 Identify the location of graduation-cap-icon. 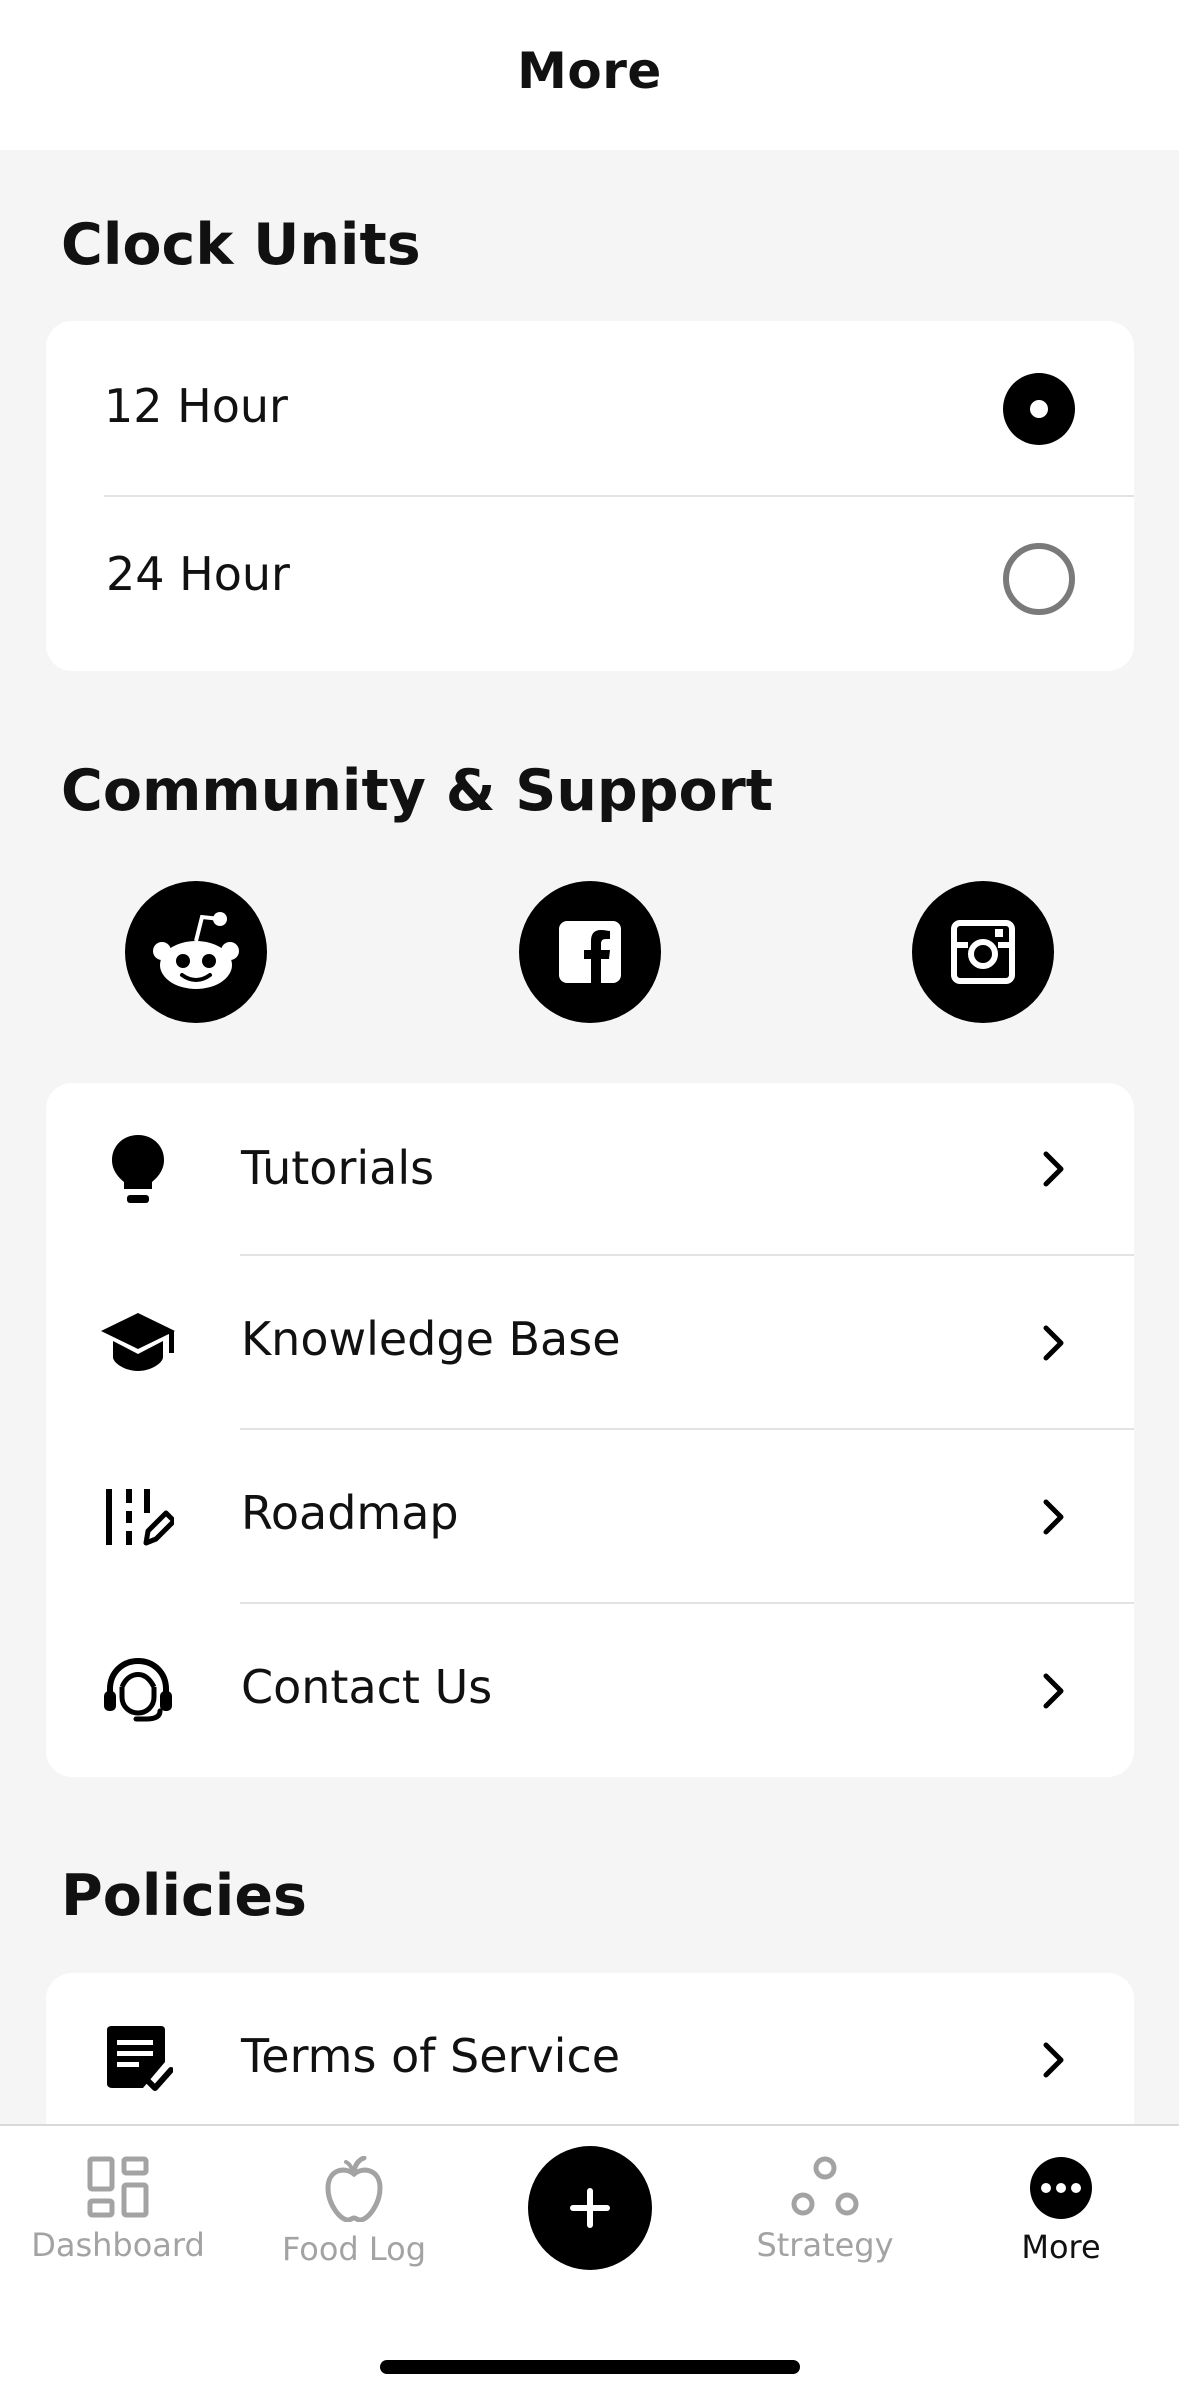
(138, 1342).